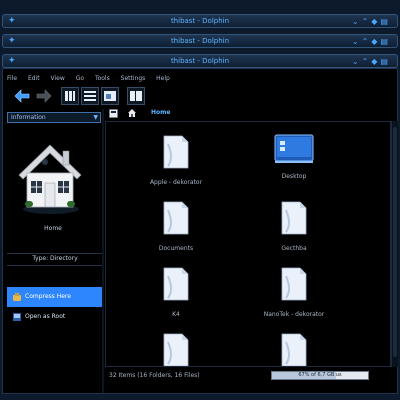 This screenshot has height=400, width=400. I want to click on file-item: Documents, so click(176, 225).